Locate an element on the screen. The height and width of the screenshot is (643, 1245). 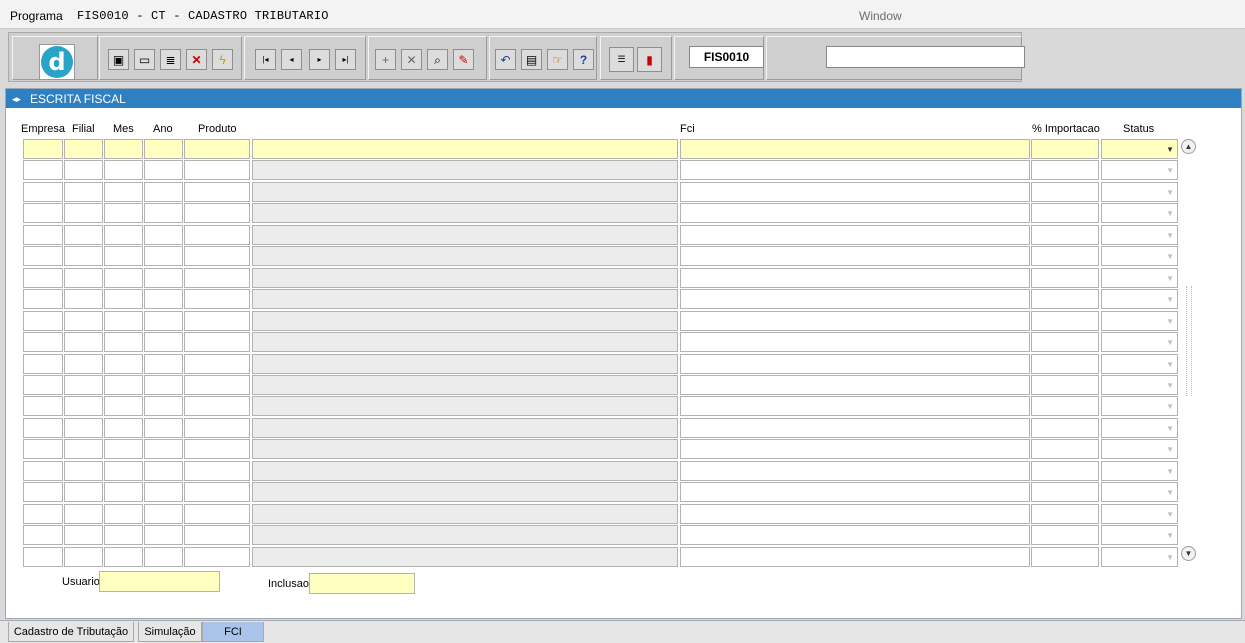
toolbar-input is located at coordinates (925, 57).